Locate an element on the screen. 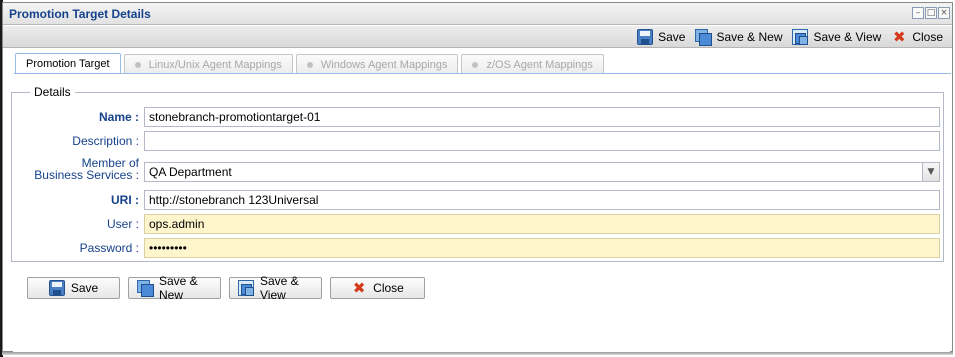 The height and width of the screenshot is (357, 955). toolbar-save-view-button: Save & View is located at coordinates (836, 37).